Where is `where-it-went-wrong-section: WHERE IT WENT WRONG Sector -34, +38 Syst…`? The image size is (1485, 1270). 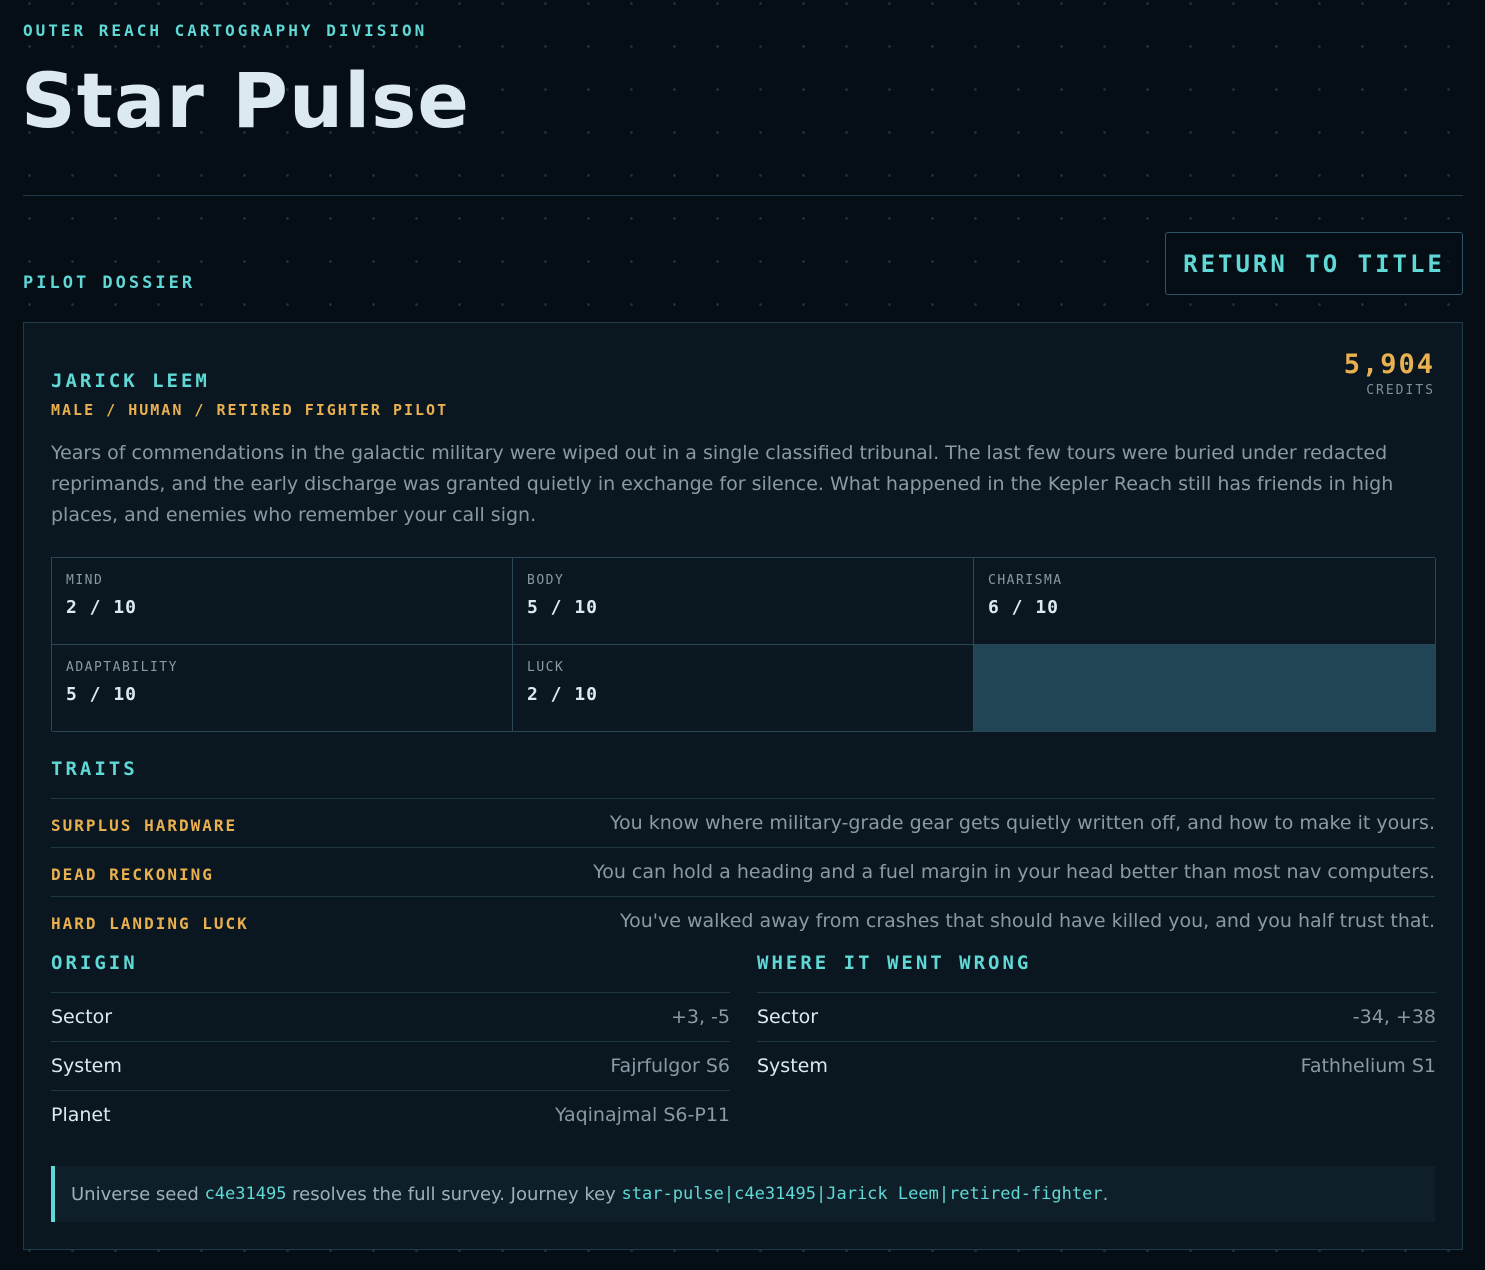 where-it-went-wrong-section: WHERE IT WENT WRONG Sector -34, +38 Syst… is located at coordinates (1096, 1021).